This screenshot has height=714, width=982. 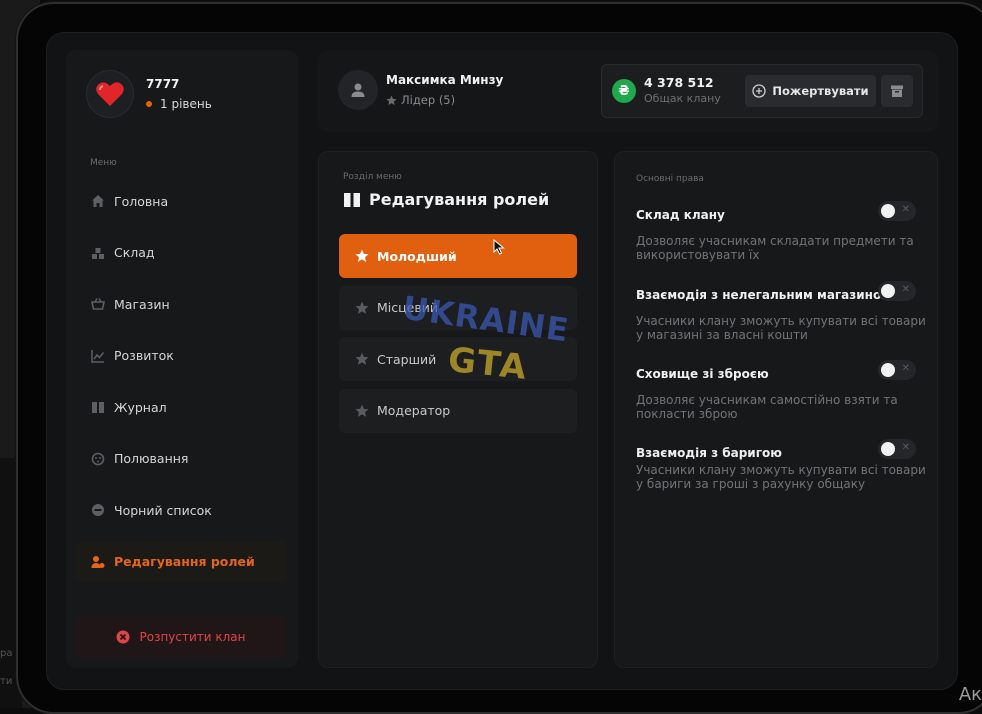 I want to click on role-item-junior: Молодший, so click(x=458, y=256).